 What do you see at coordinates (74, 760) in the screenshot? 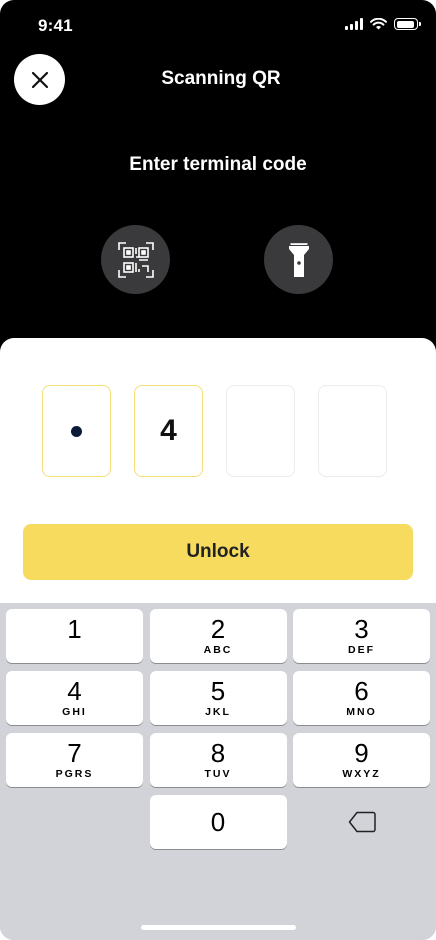
I see `key-7: 7 PGRS` at bounding box center [74, 760].